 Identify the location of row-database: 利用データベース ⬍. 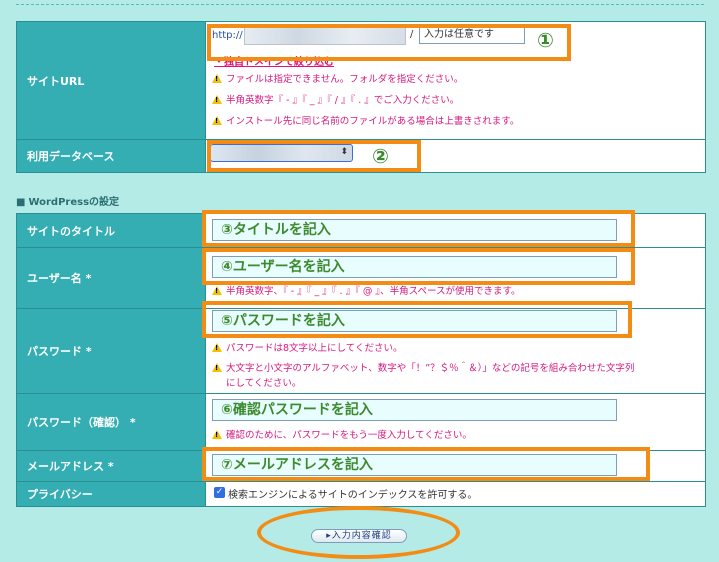
(361, 156).